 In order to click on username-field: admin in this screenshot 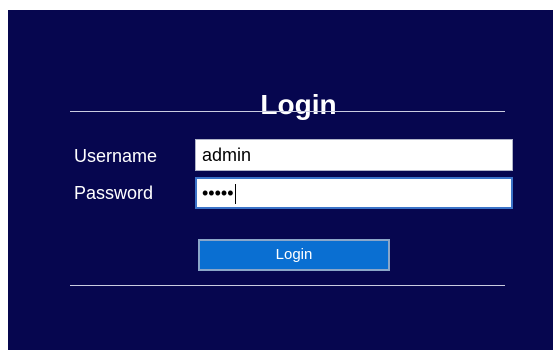, I will do `click(354, 155)`.